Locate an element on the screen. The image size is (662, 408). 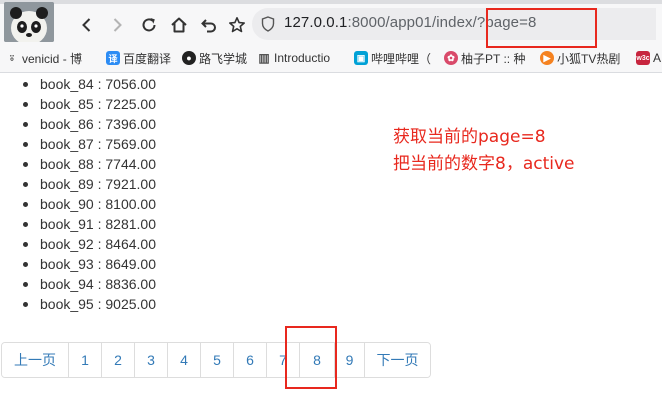
forward-button is located at coordinates (117, 25).